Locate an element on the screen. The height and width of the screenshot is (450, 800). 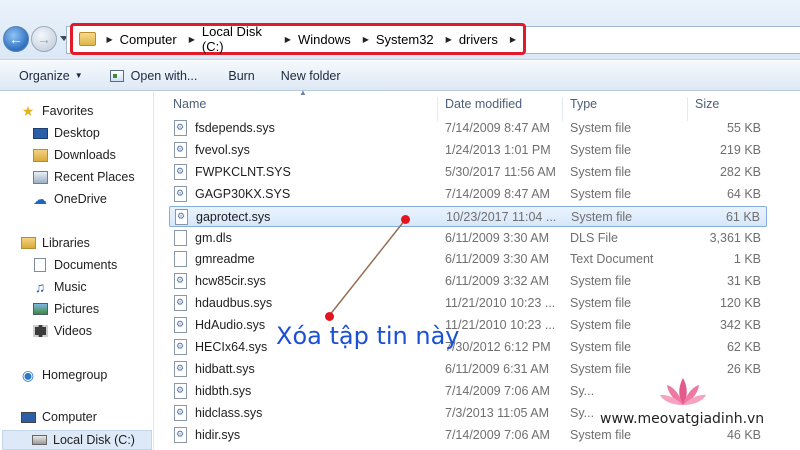
annotation-dot-top is located at coordinates (405, 219).